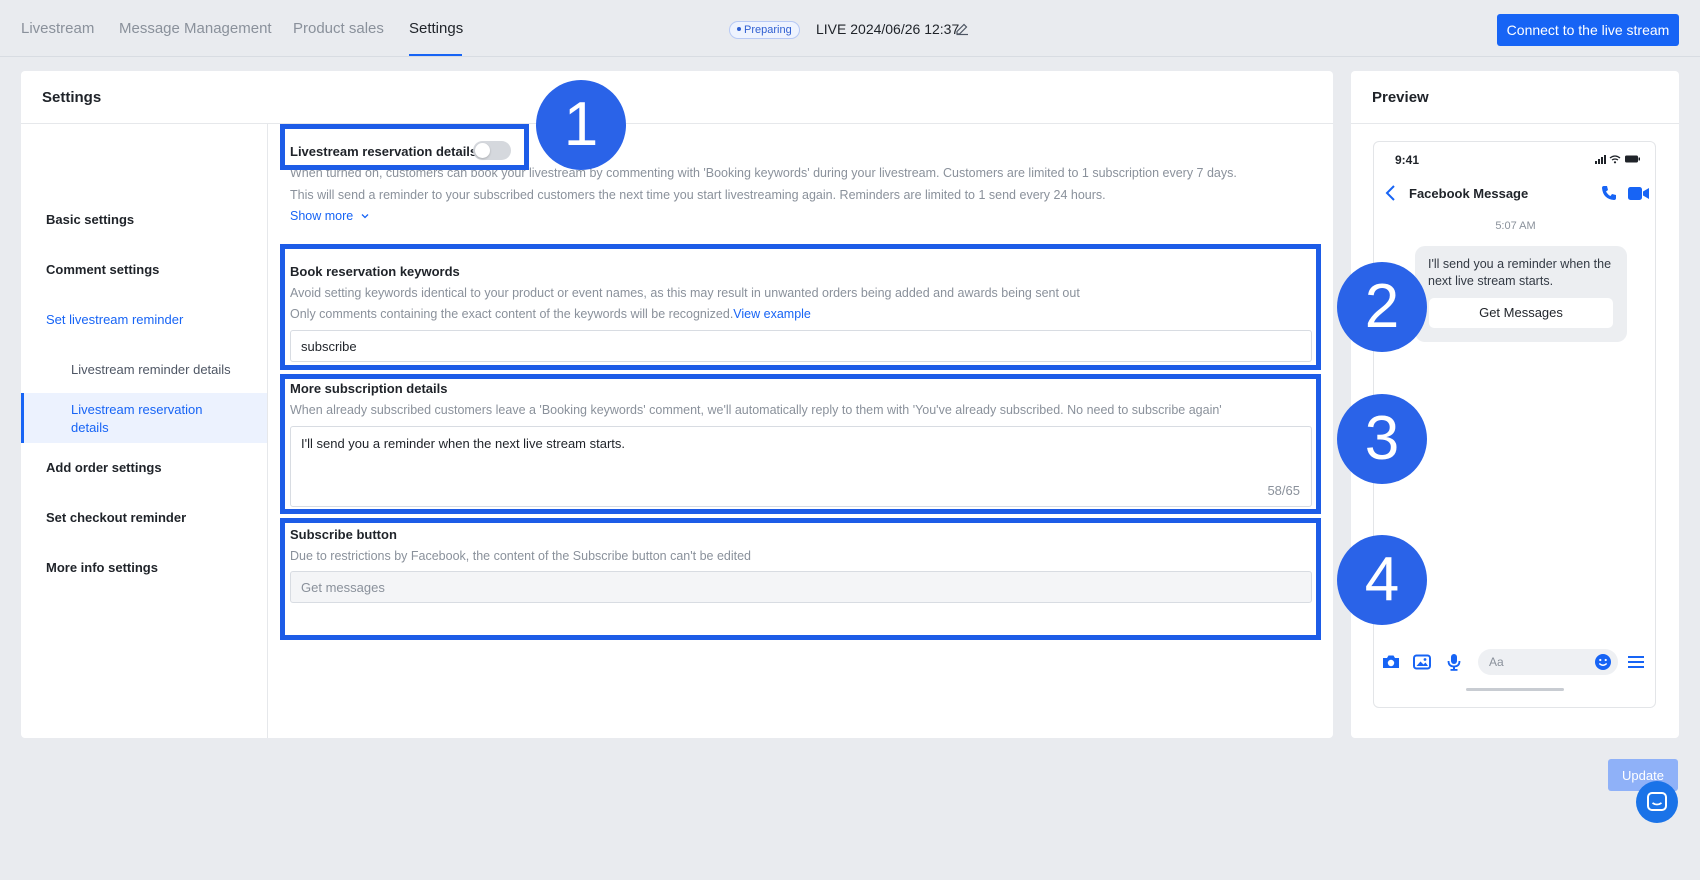  I want to click on preview-title: Preview, so click(1400, 97).